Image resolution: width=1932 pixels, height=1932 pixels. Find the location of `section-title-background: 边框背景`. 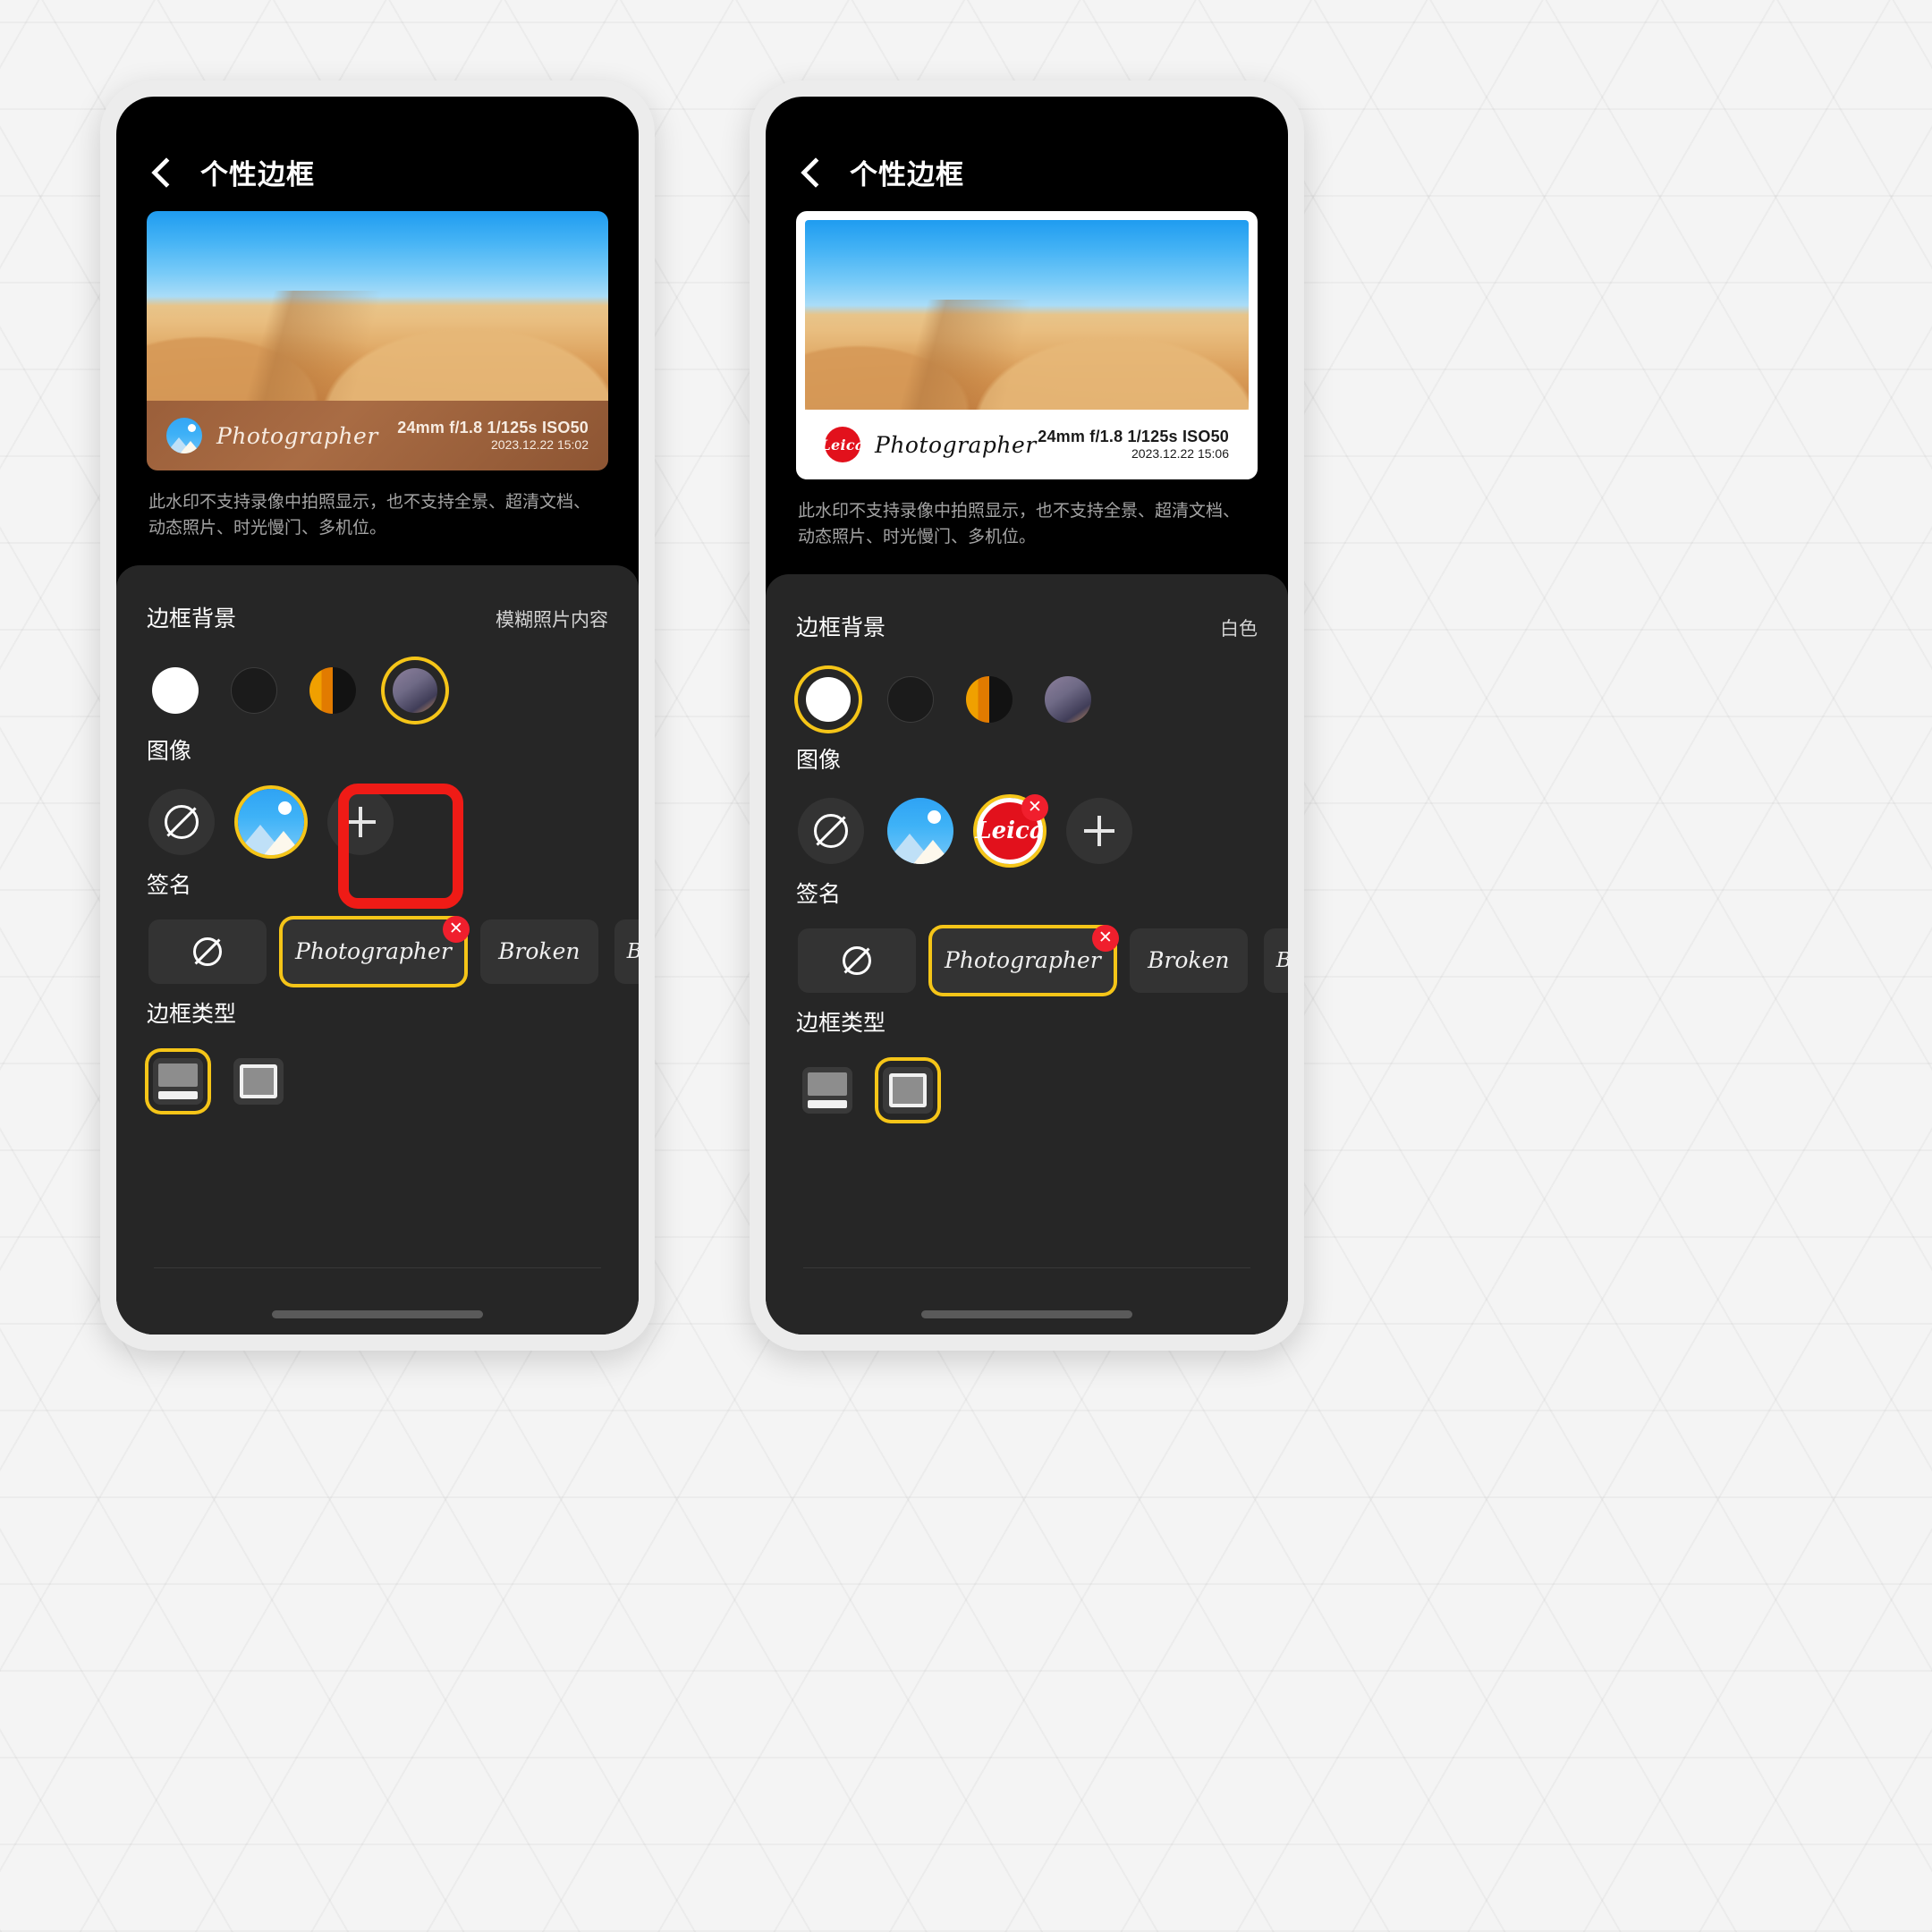

section-title-background: 边框背景 is located at coordinates (192, 618).